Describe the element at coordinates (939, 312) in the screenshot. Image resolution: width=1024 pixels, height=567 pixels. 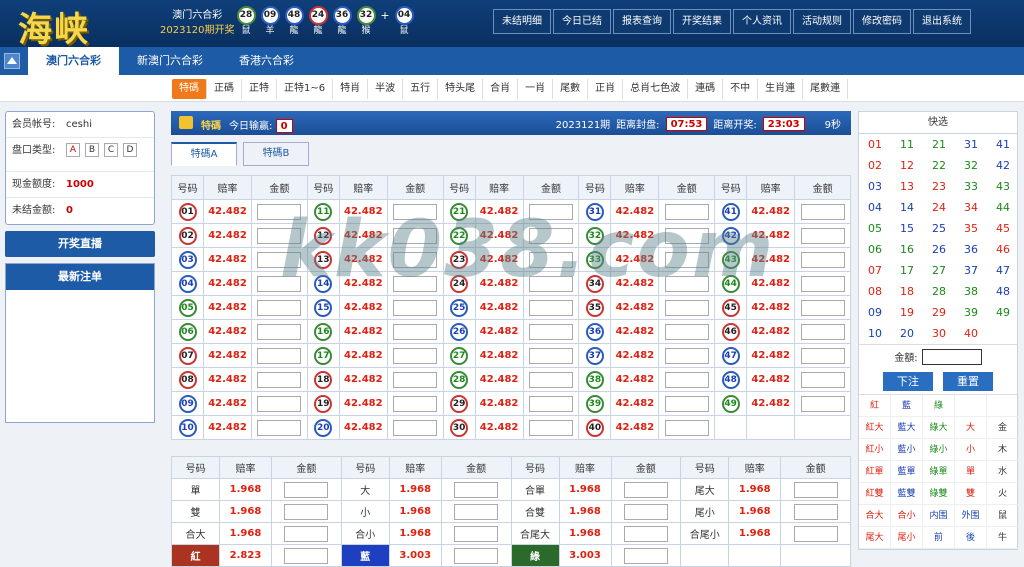
I see `quick-number: 29` at that location.